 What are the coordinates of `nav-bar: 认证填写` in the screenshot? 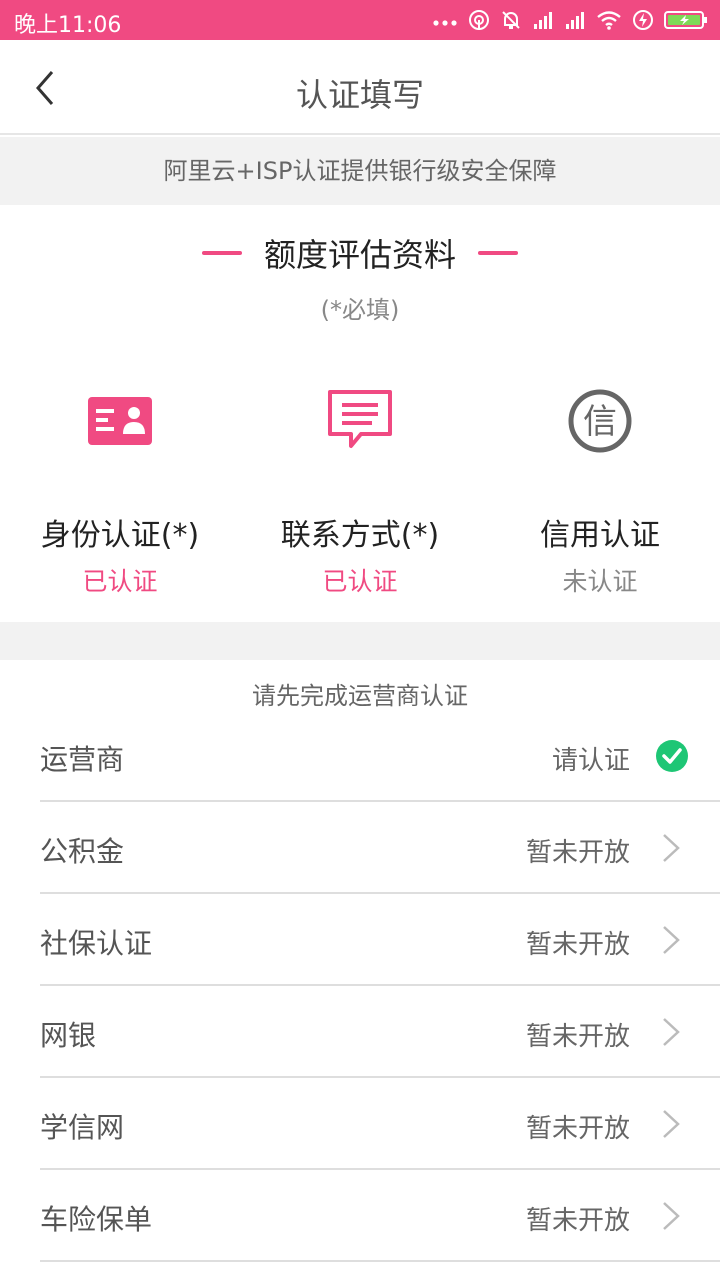 It's located at (360, 87).